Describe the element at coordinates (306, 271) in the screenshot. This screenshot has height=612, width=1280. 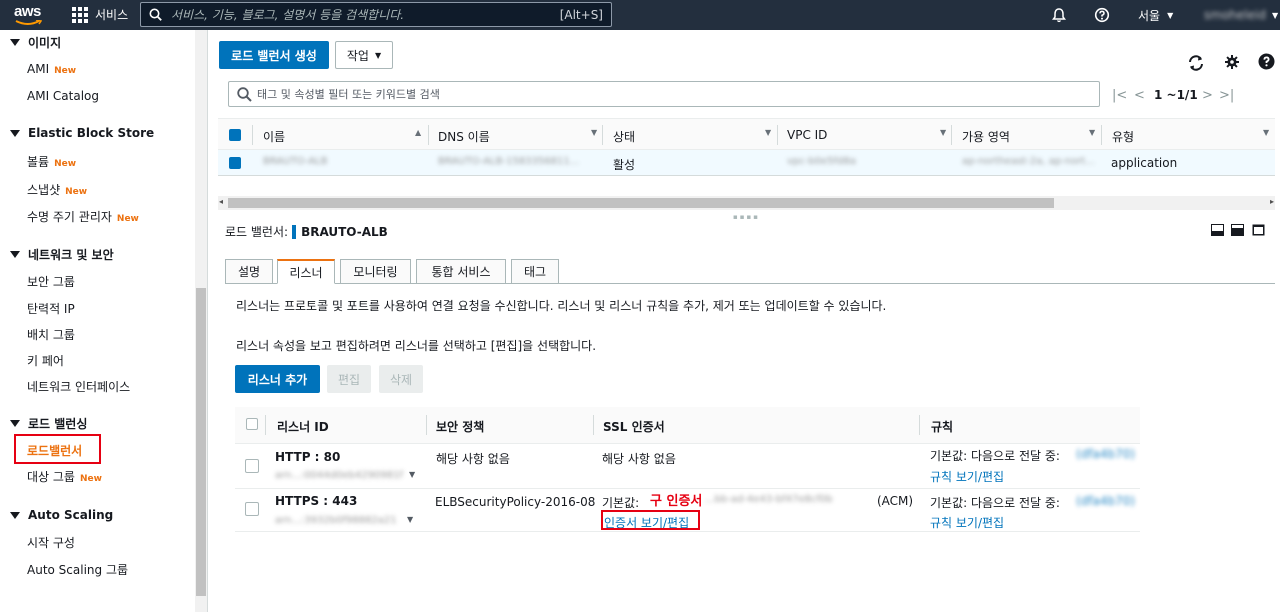
I see `tab-listeners: 리스너` at that location.